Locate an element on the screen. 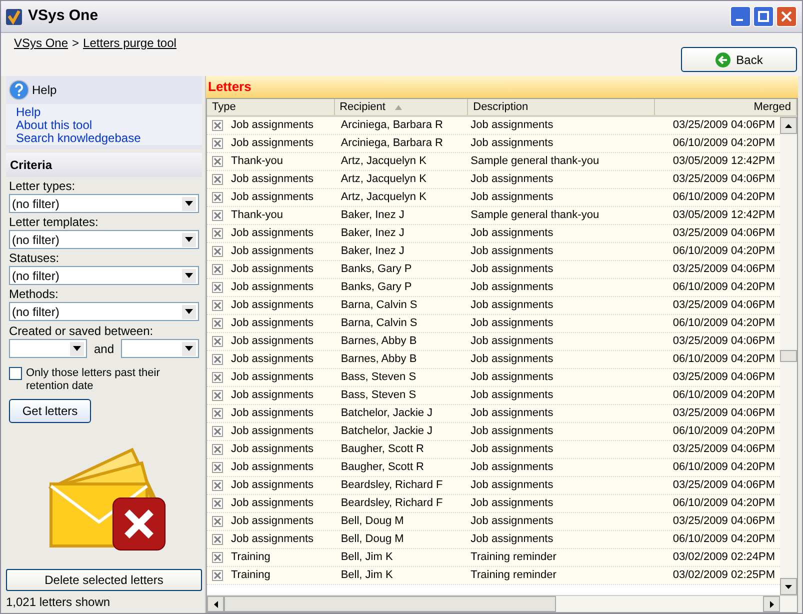 This screenshot has height=614, width=803. table-cell-text: Training is located at coordinates (250, 558).